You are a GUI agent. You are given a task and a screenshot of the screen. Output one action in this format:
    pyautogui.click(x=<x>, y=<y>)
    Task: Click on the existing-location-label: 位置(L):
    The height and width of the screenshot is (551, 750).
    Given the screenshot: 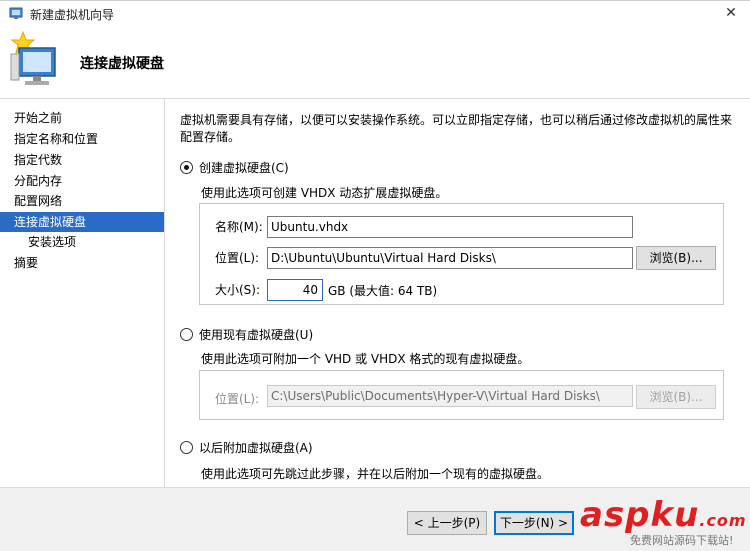 What is the action you would take?
    pyautogui.click(x=237, y=399)
    